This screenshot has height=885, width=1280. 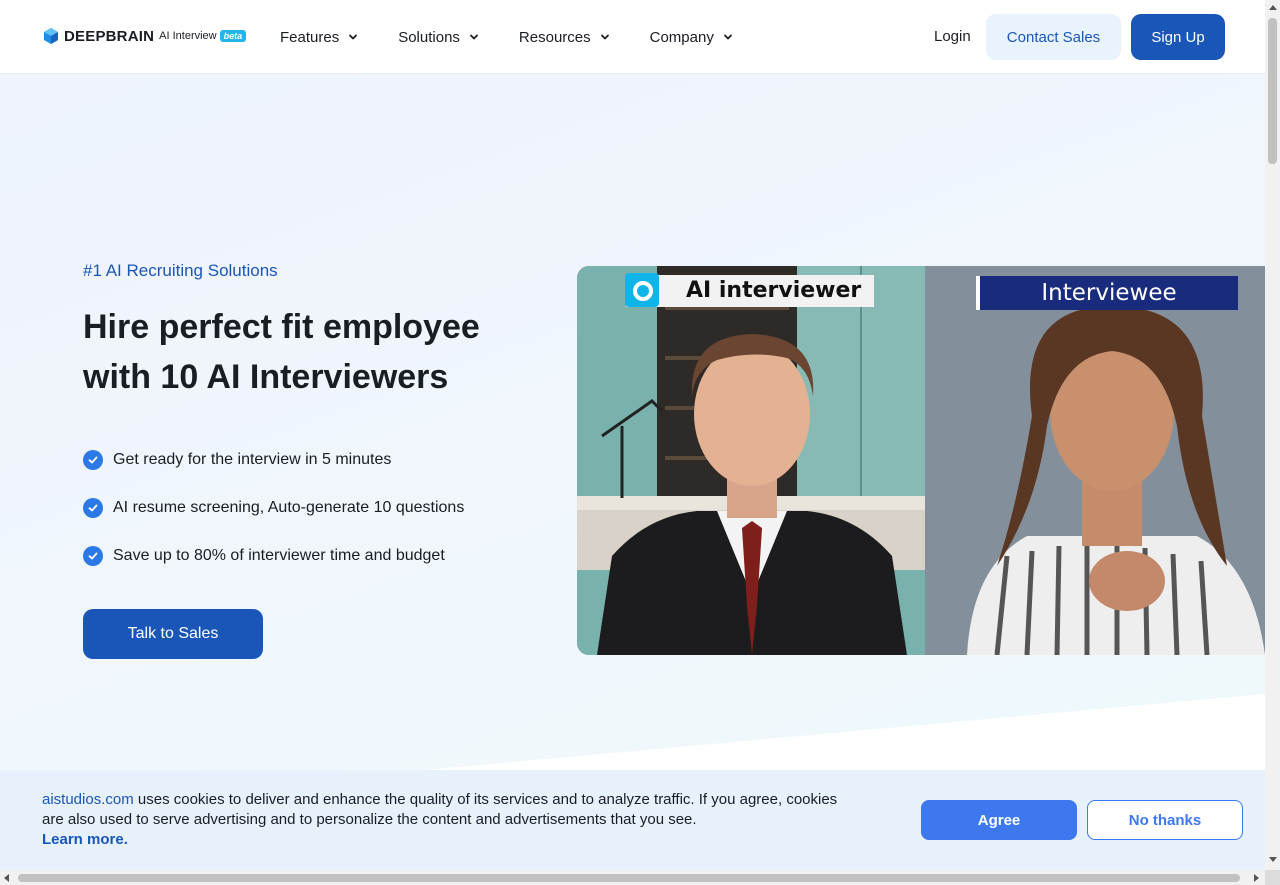 I want to click on scroll-right-arrow-icon, so click(x=1256, y=878).